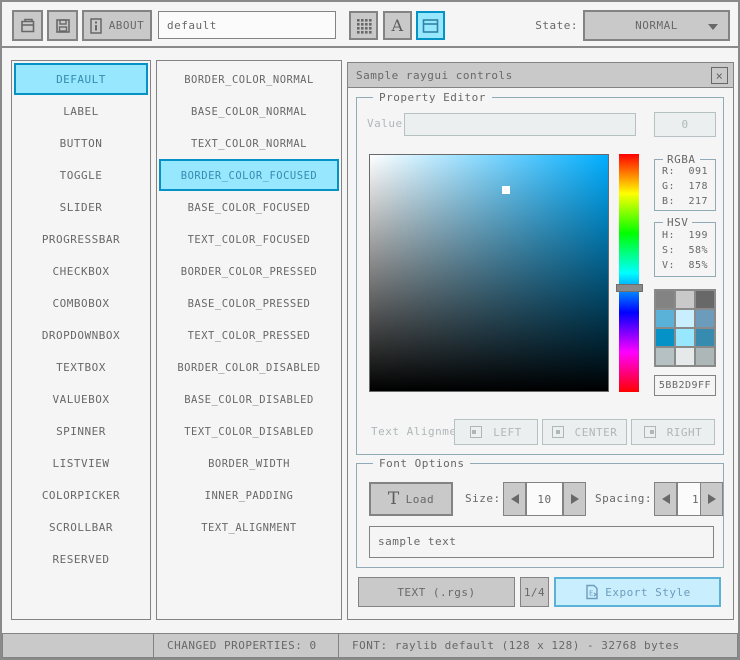  What do you see at coordinates (422, 463) in the screenshot?
I see `font-options-group-label: Font Options` at bounding box center [422, 463].